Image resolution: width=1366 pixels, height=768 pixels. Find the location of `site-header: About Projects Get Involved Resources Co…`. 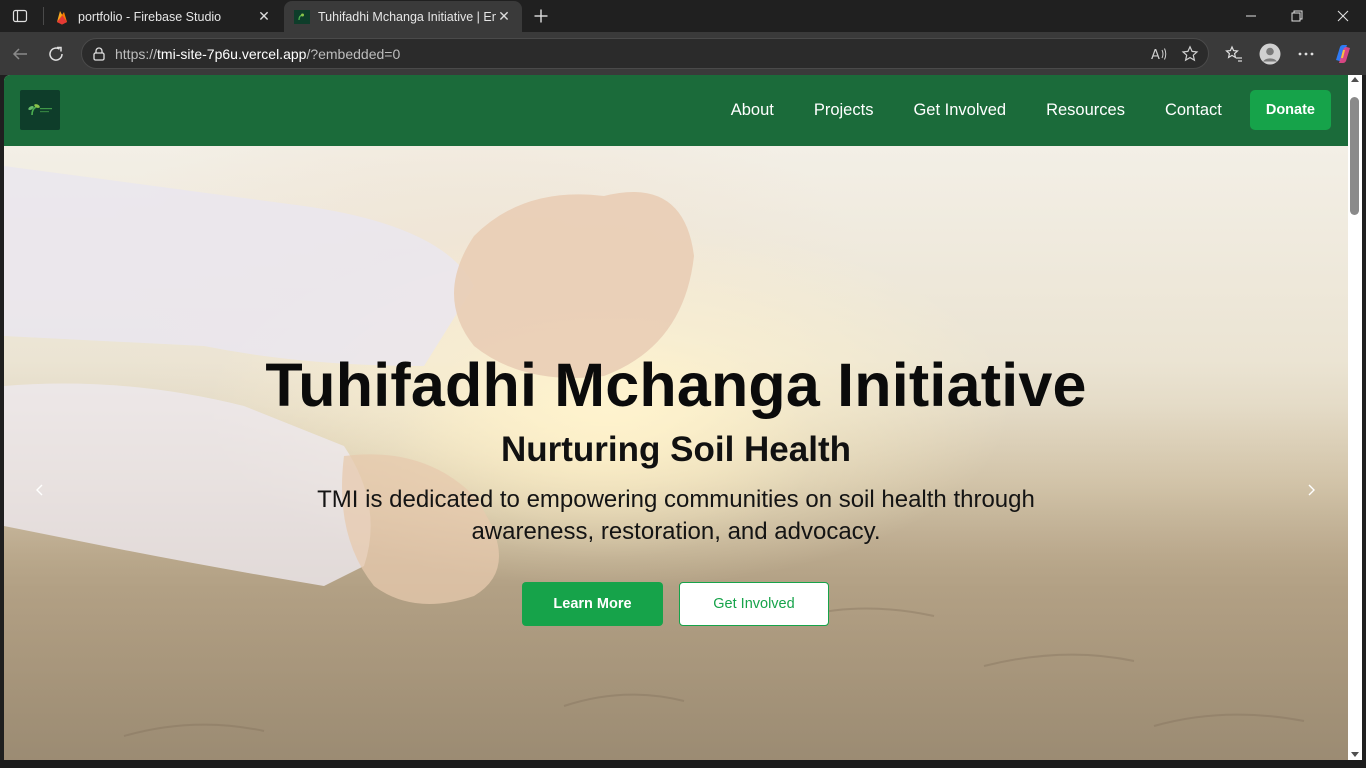

site-header: About Projects Get Involved Resources Co… is located at coordinates (676, 110).